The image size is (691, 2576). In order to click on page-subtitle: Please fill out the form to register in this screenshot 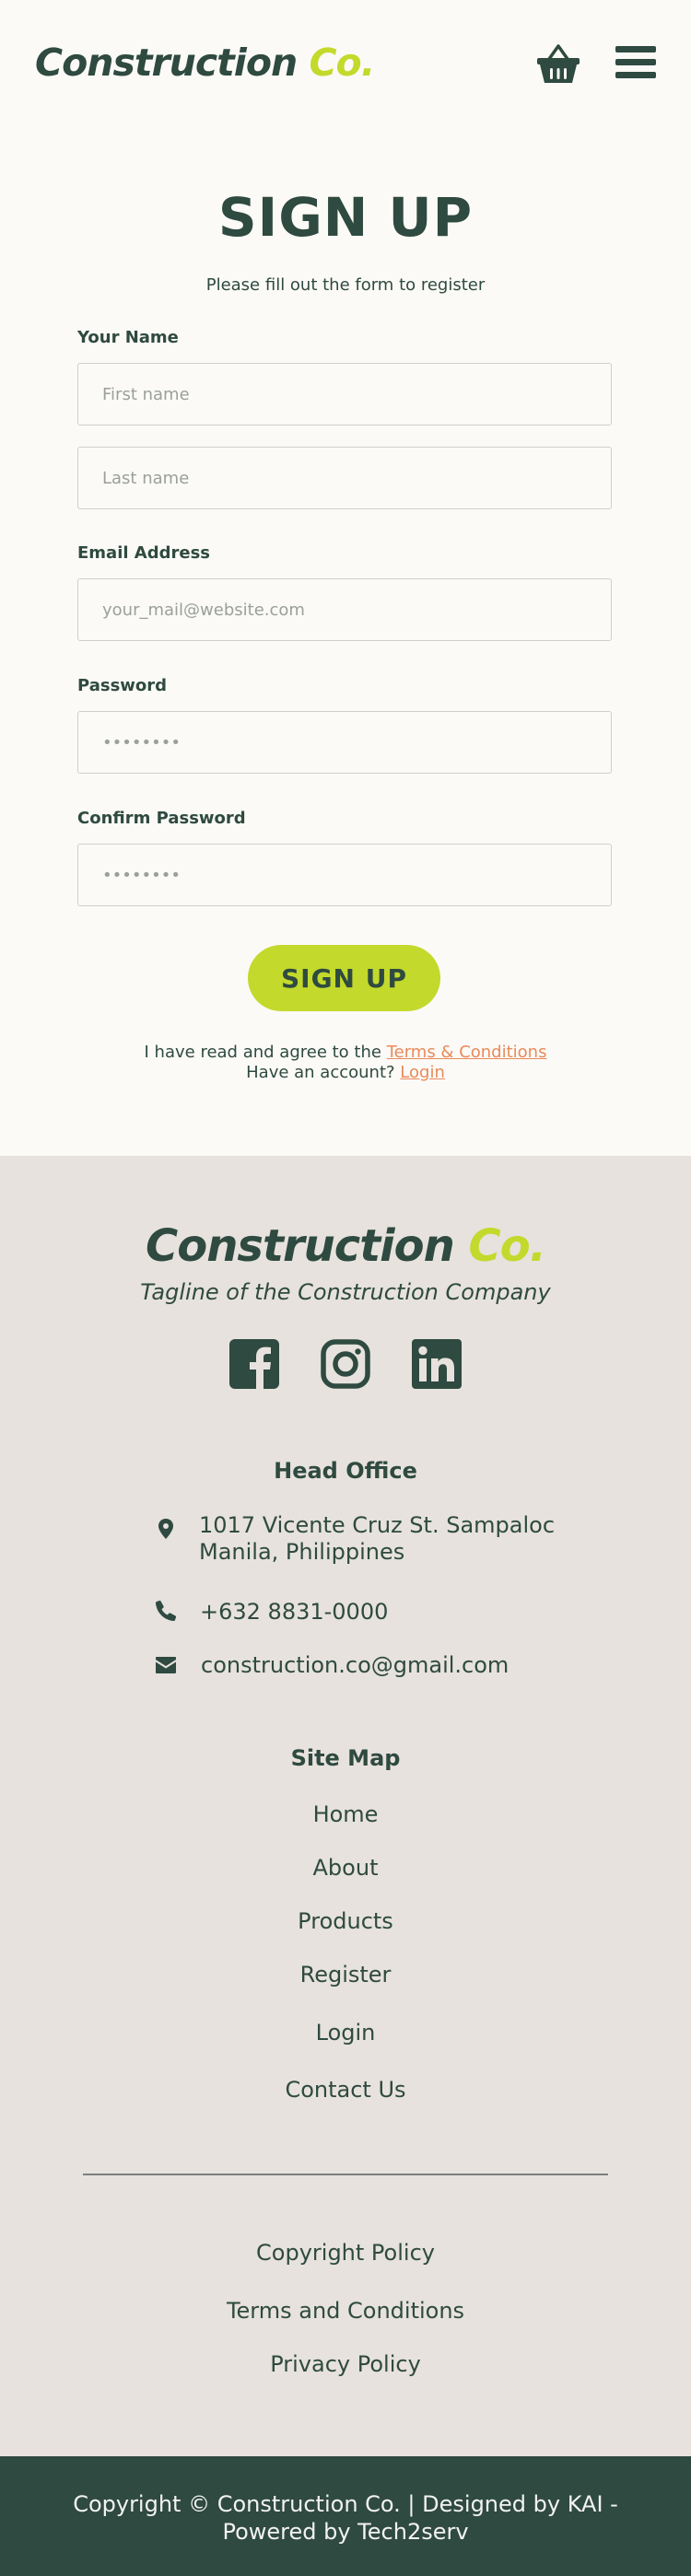, I will do `click(345, 285)`.